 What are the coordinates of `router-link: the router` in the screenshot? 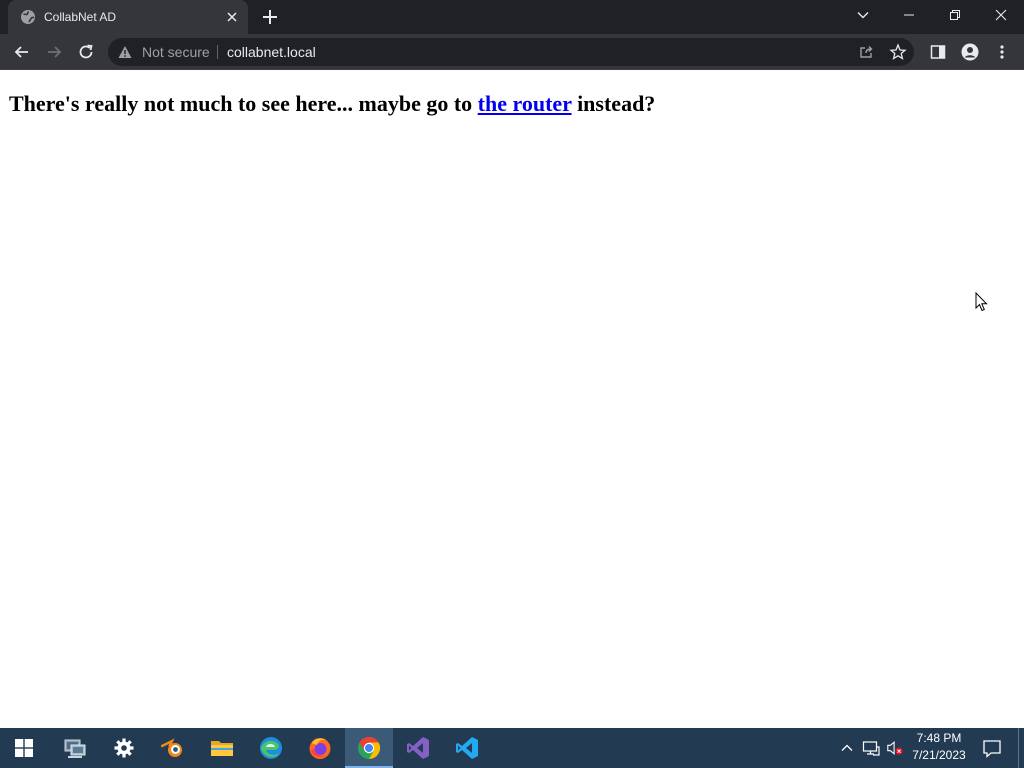 It's located at (525, 103).